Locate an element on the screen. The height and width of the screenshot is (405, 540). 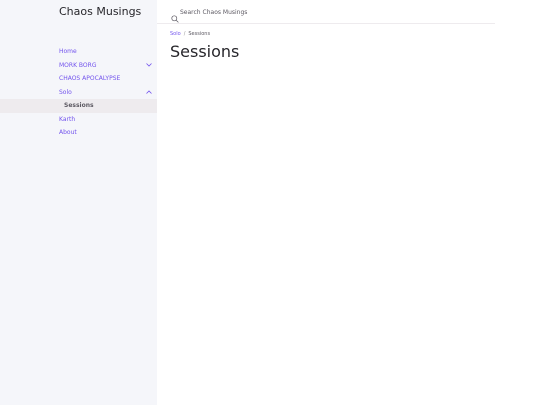
sidebar-item-sessions: Sessions is located at coordinates (78, 106).